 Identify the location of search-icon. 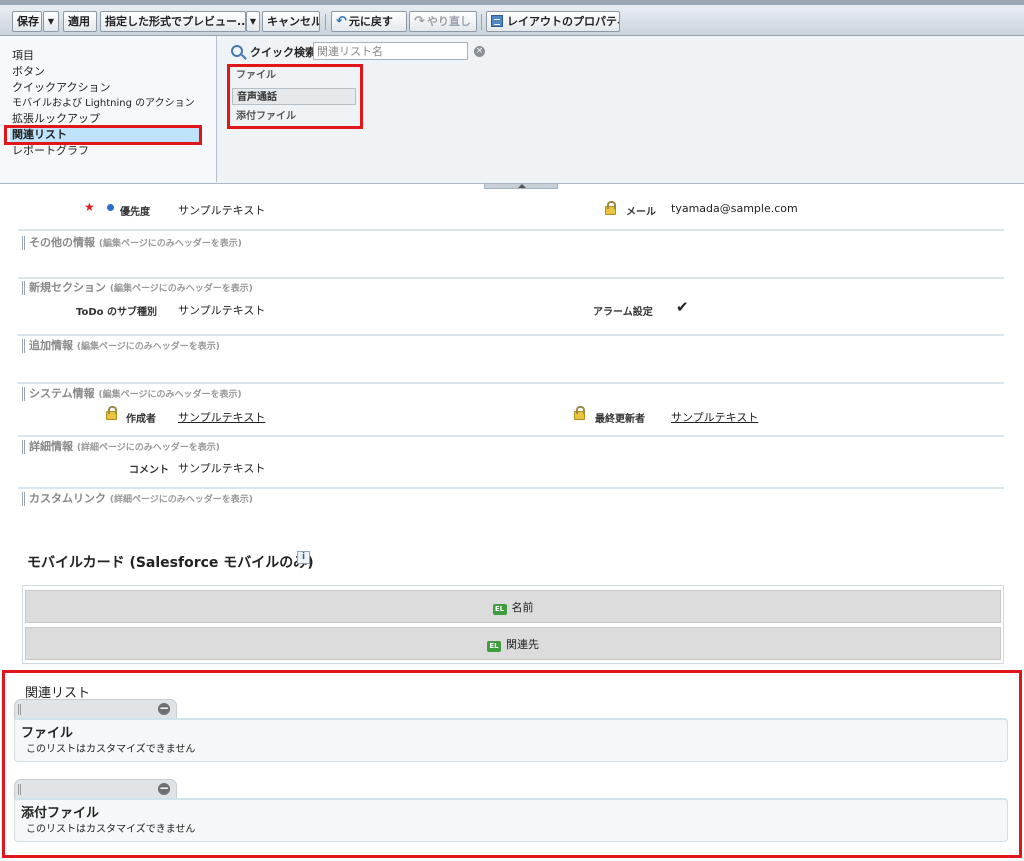
(237, 51).